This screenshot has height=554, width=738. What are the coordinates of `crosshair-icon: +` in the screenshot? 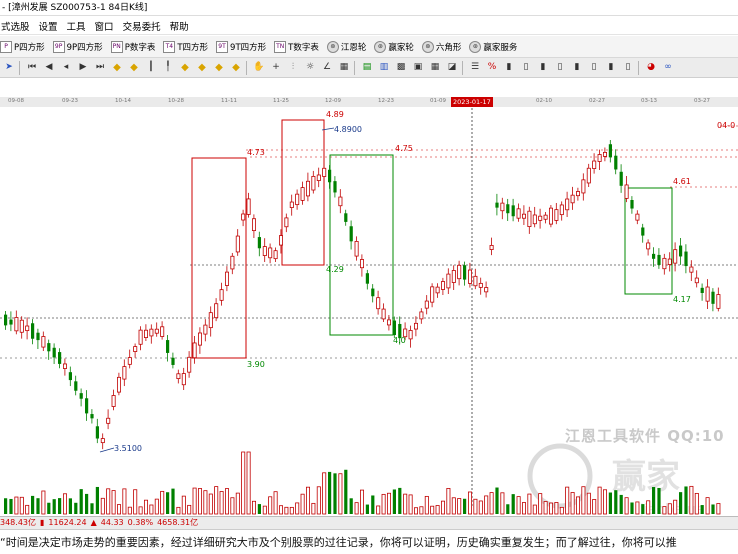 It's located at (276, 68).